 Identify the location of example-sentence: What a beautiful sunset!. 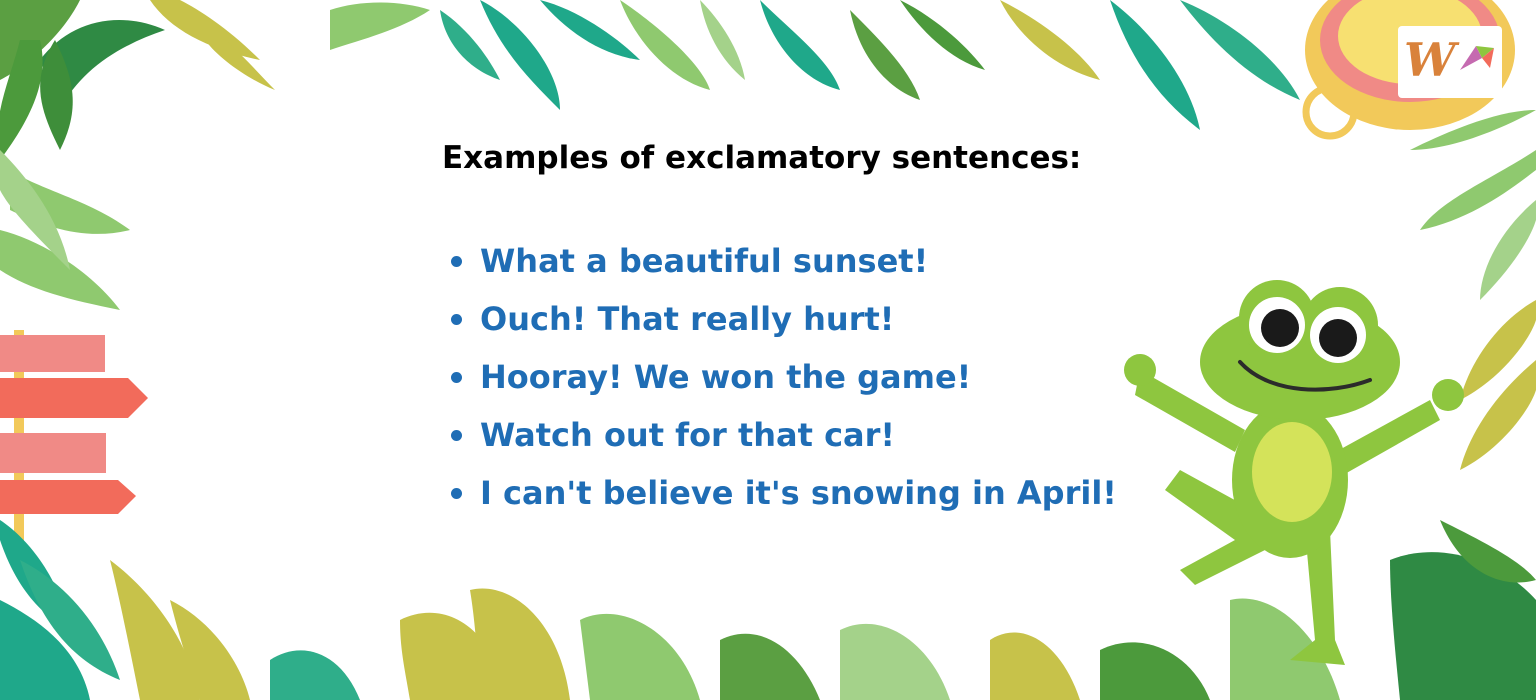
(704, 261).